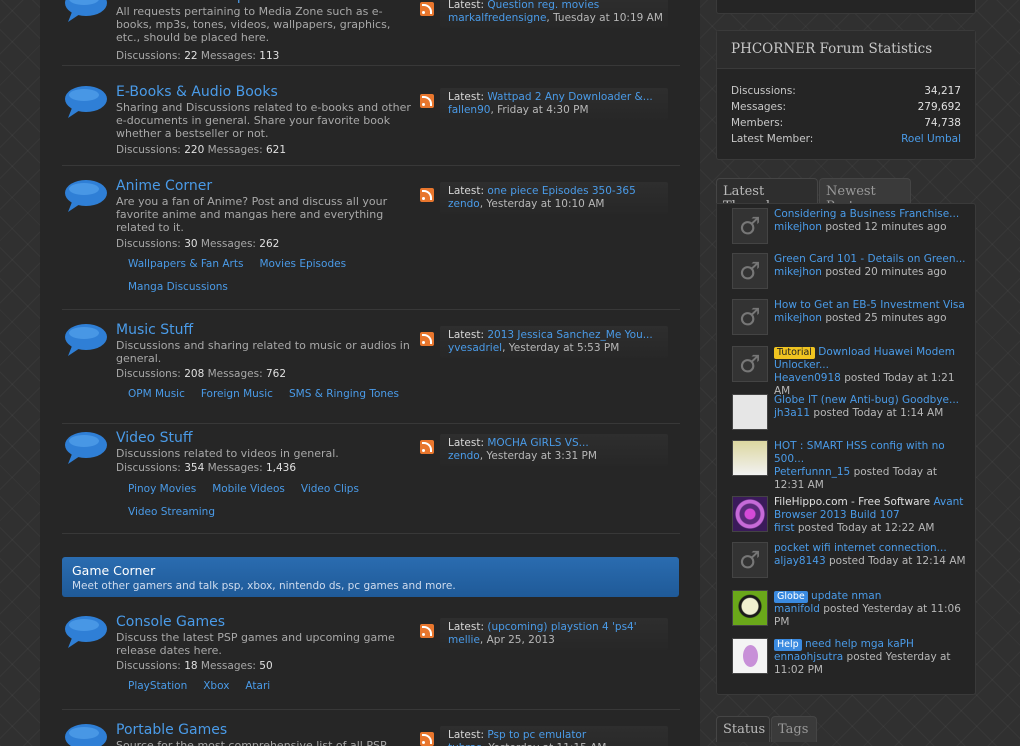 This screenshot has width=1020, height=746. Describe the element at coordinates (852, 502) in the screenshot. I see `thread-prefix-badge: FileHippo.com - Free Software` at that location.